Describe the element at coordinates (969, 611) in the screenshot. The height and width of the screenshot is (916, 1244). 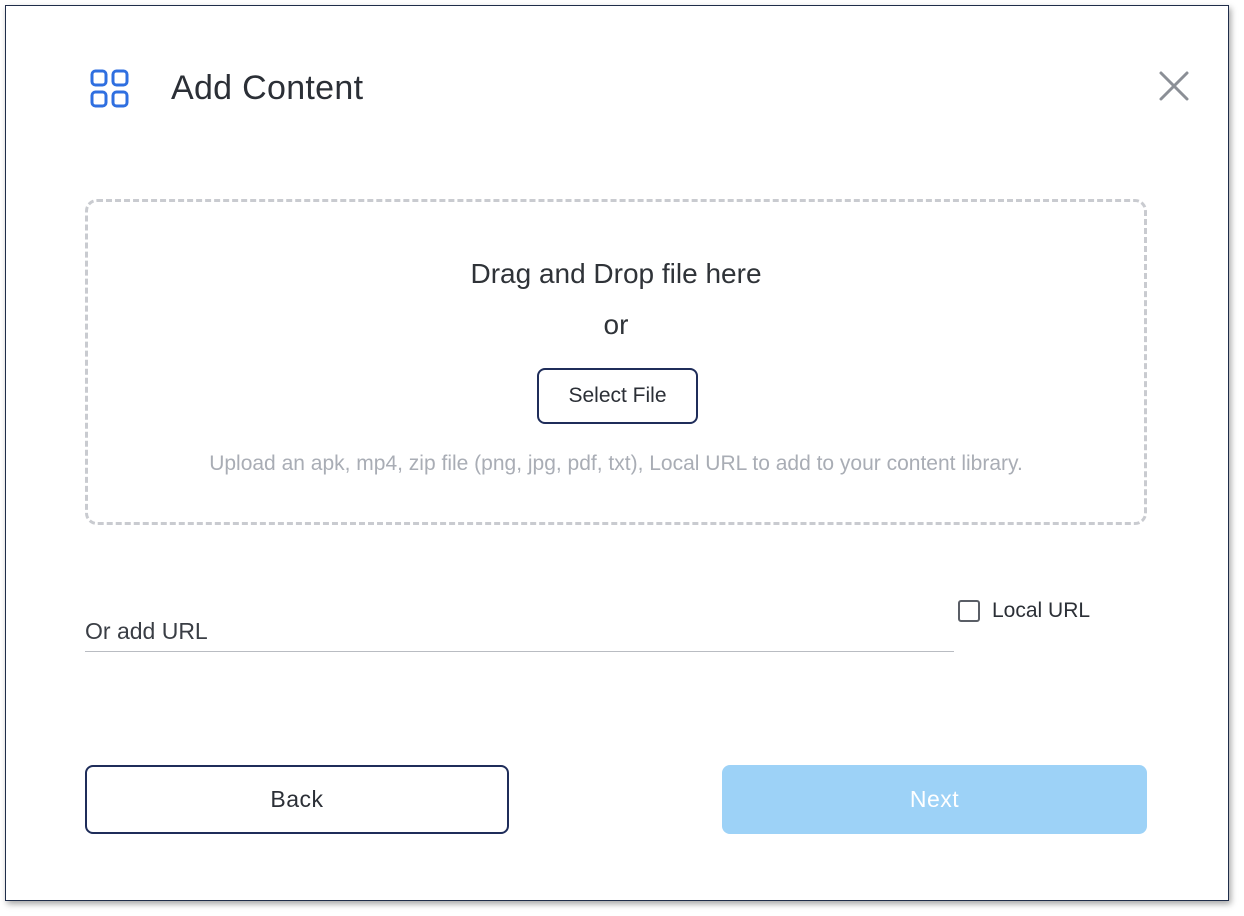
I see `local-url-checkbox` at that location.